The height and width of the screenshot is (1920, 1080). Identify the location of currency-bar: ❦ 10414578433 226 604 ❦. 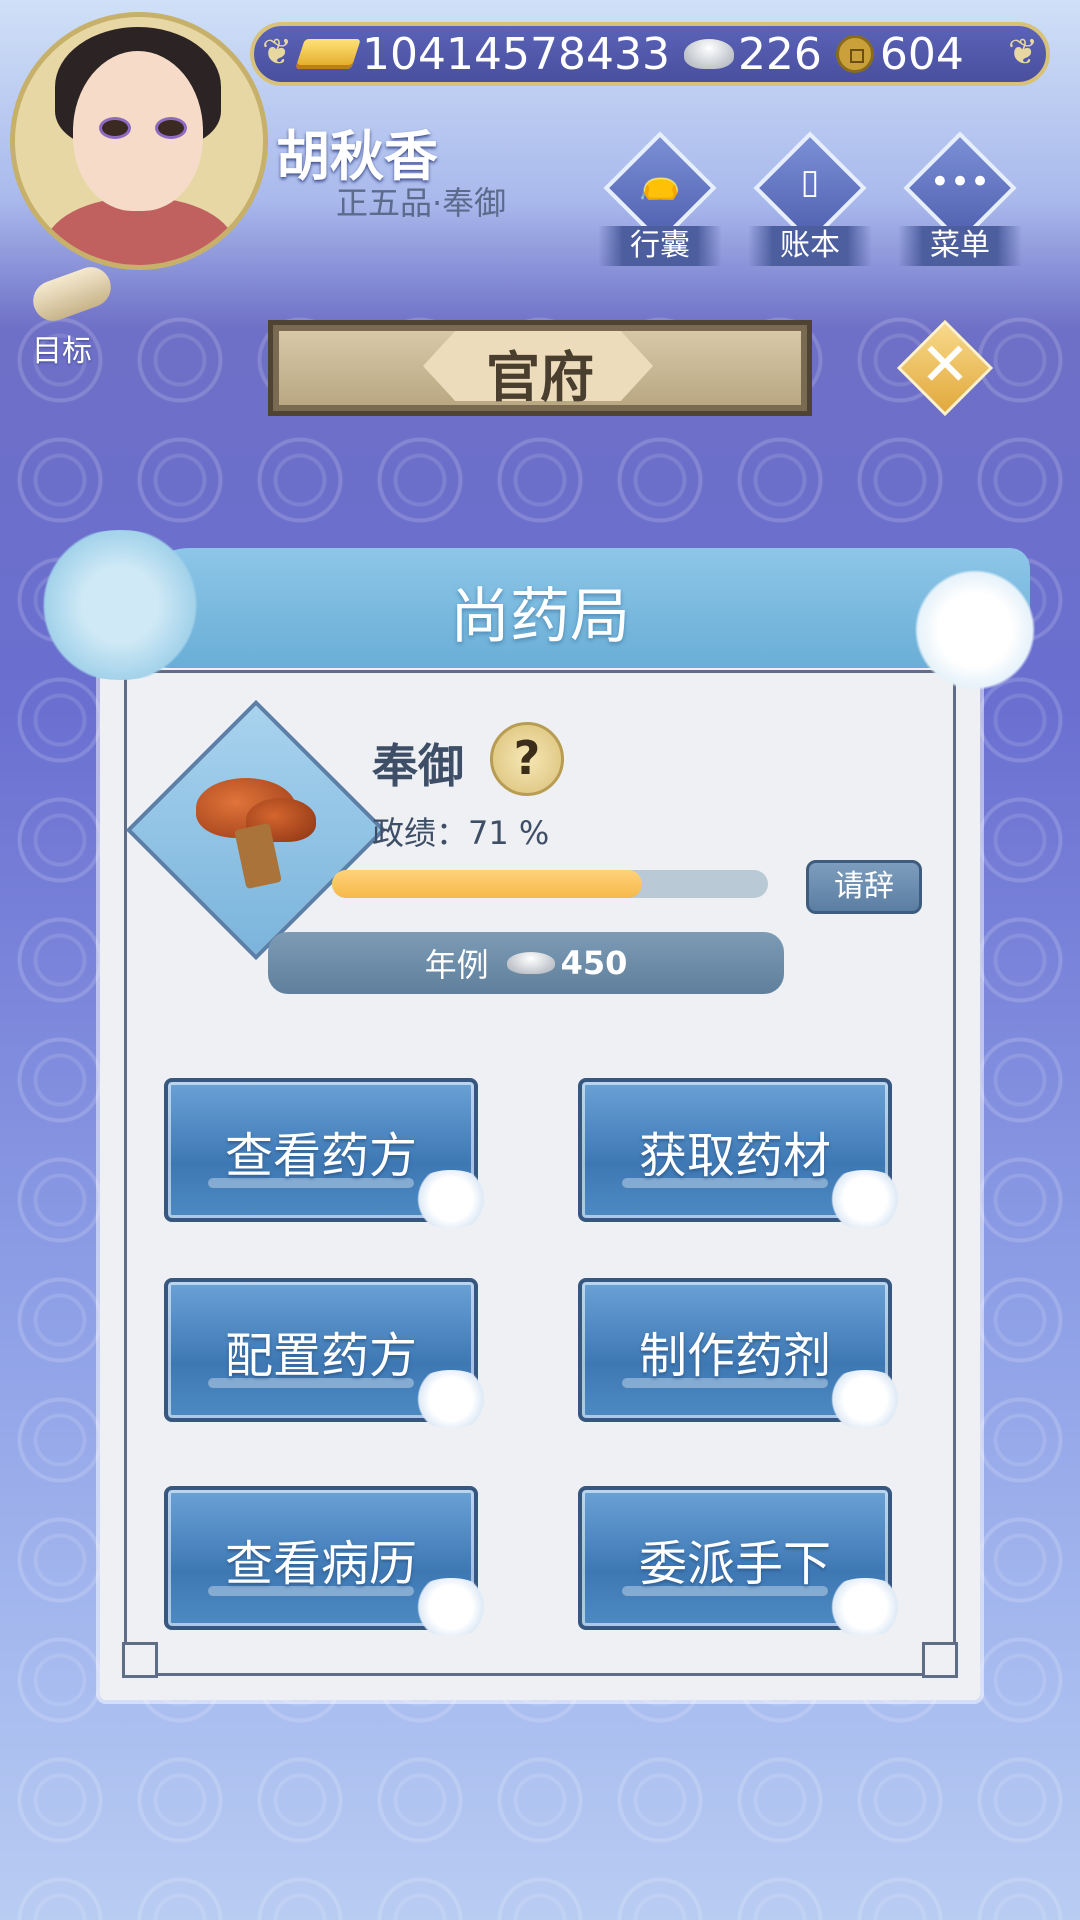
(650, 54).